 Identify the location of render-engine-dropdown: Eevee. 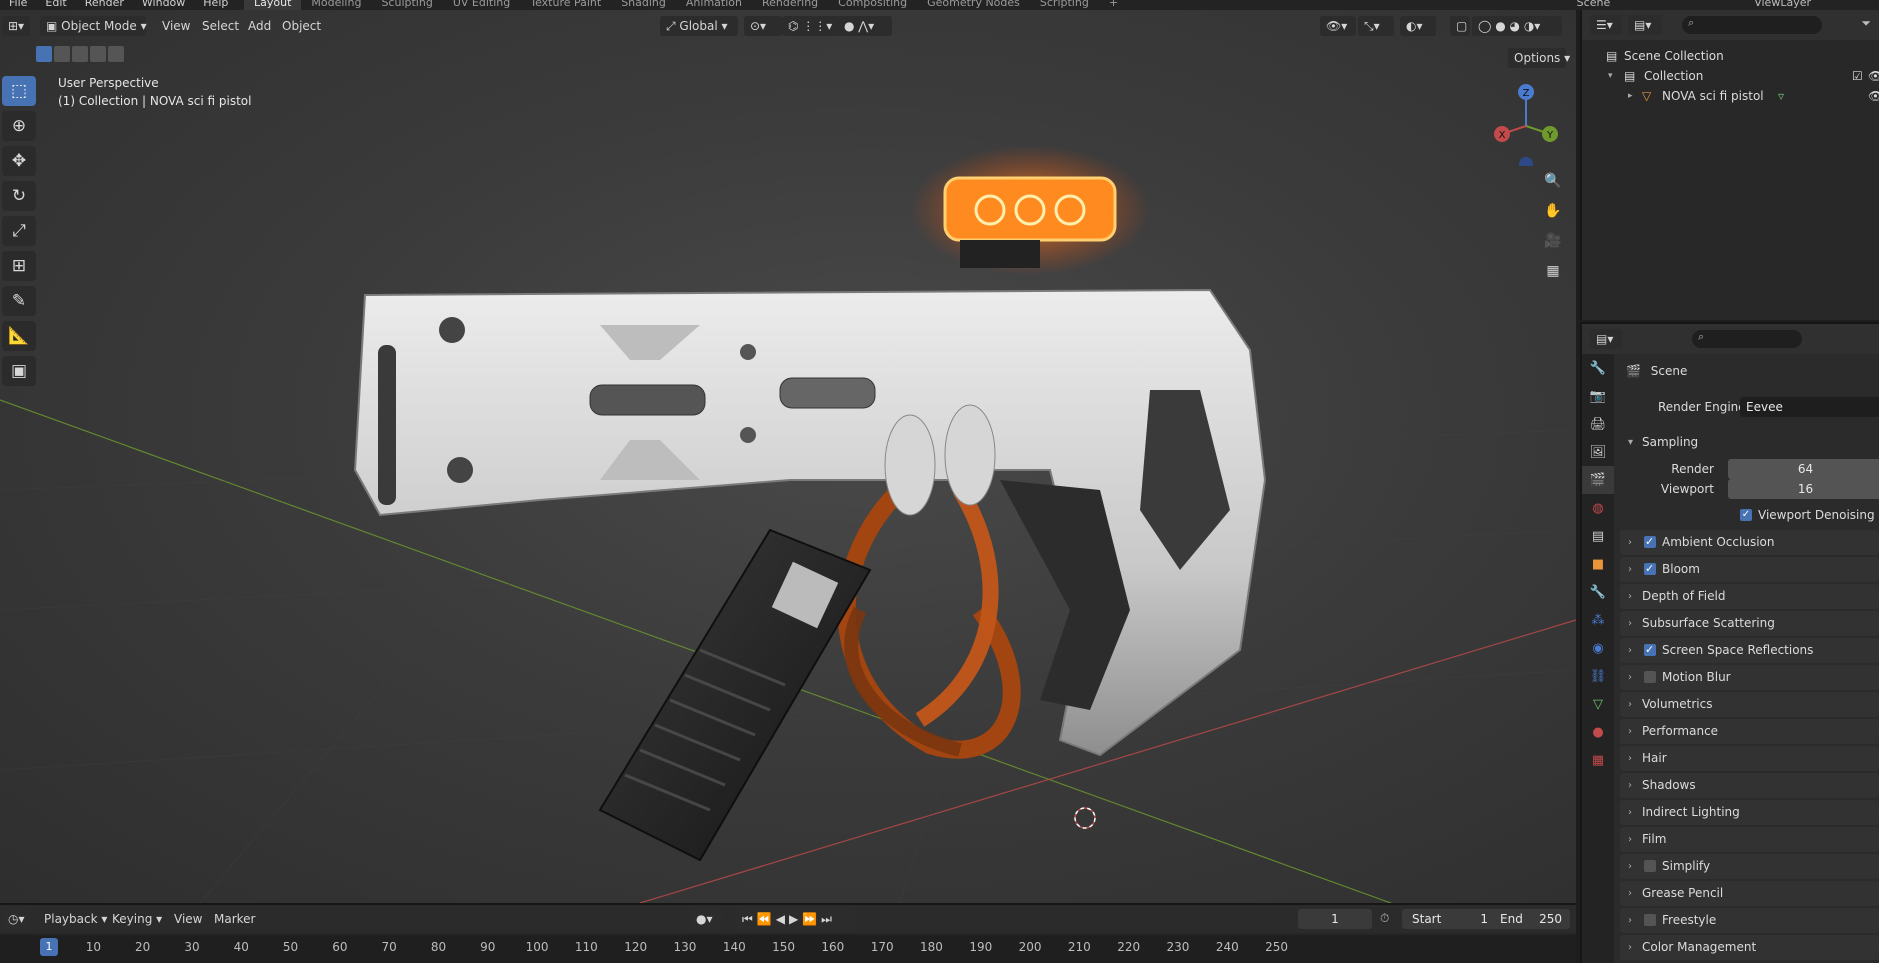
(1809, 407).